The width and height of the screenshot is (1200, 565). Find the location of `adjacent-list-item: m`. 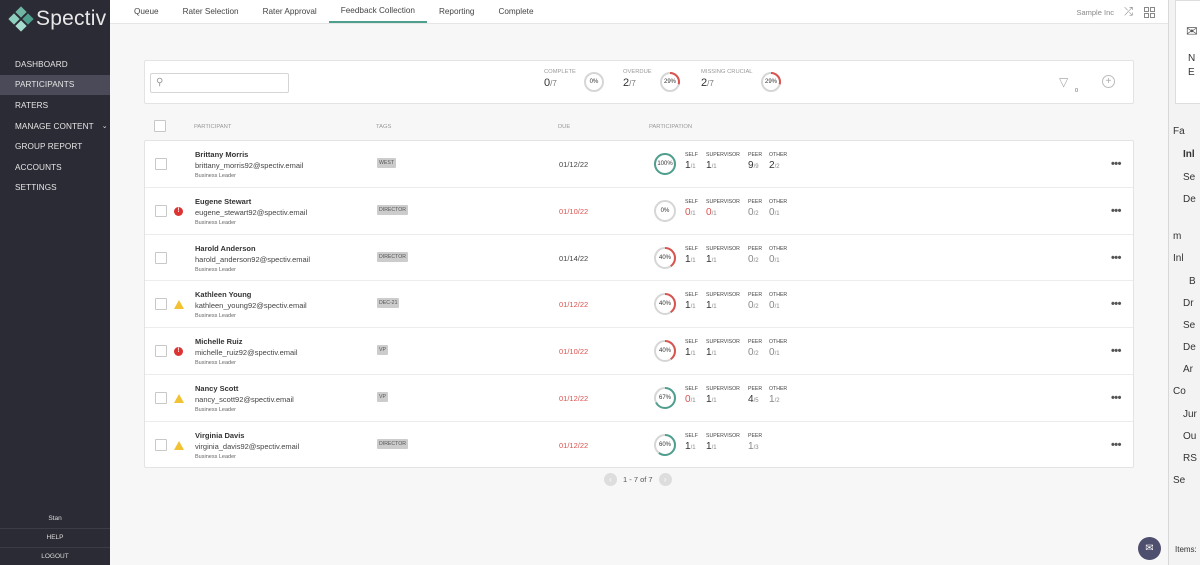

adjacent-list-item: m is located at coordinates (1177, 236).